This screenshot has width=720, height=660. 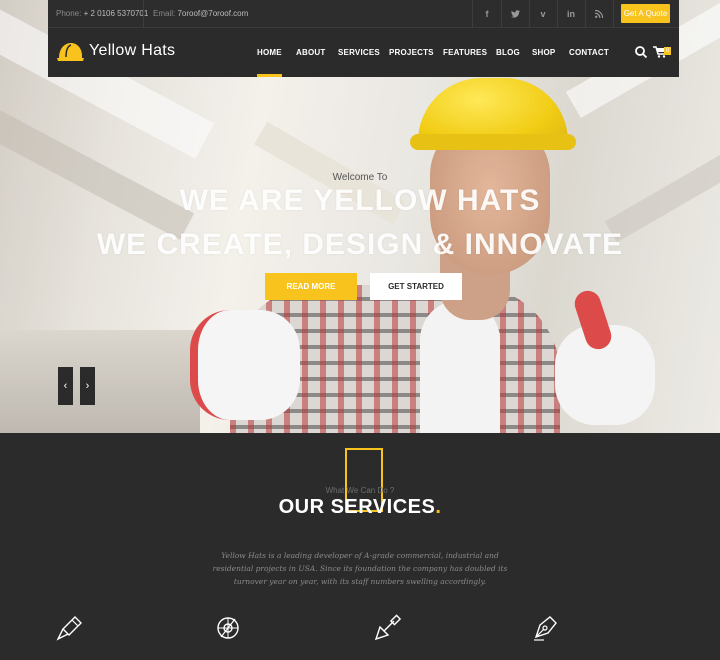 What do you see at coordinates (599, 14) in the screenshot?
I see `rss-icon` at bounding box center [599, 14].